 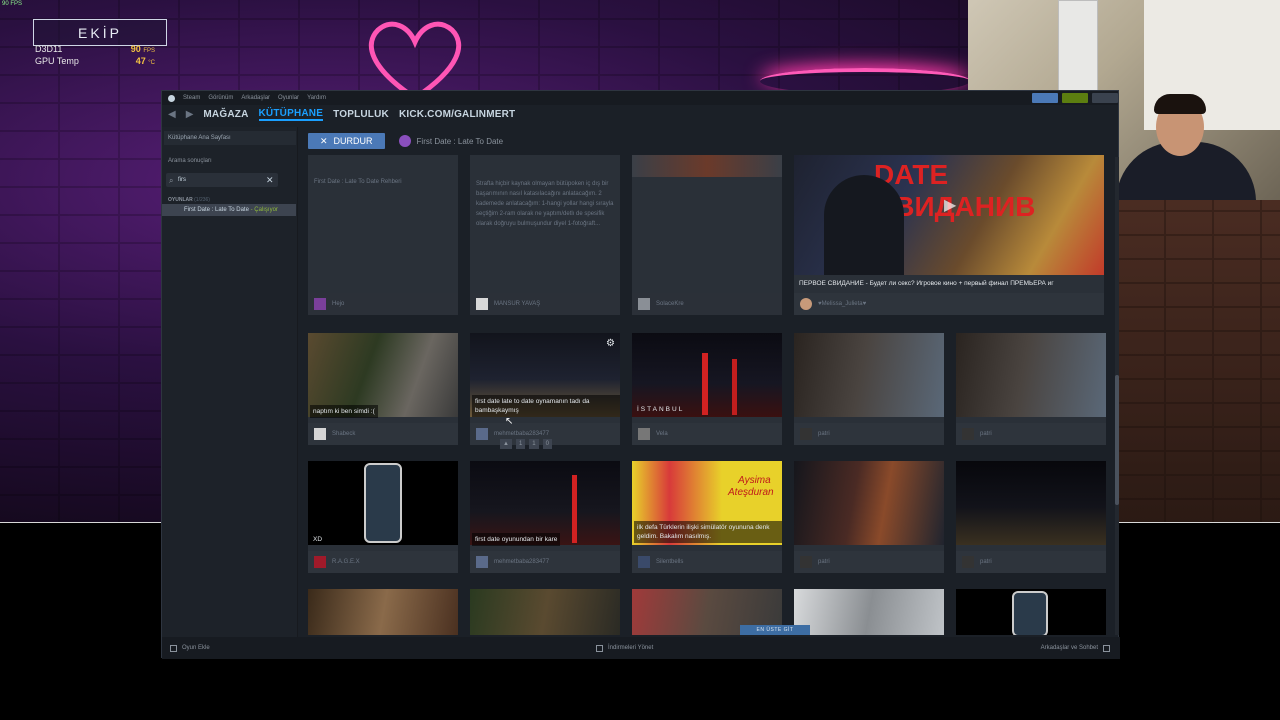 I want to click on author-name: Vela, so click(x=662, y=434).